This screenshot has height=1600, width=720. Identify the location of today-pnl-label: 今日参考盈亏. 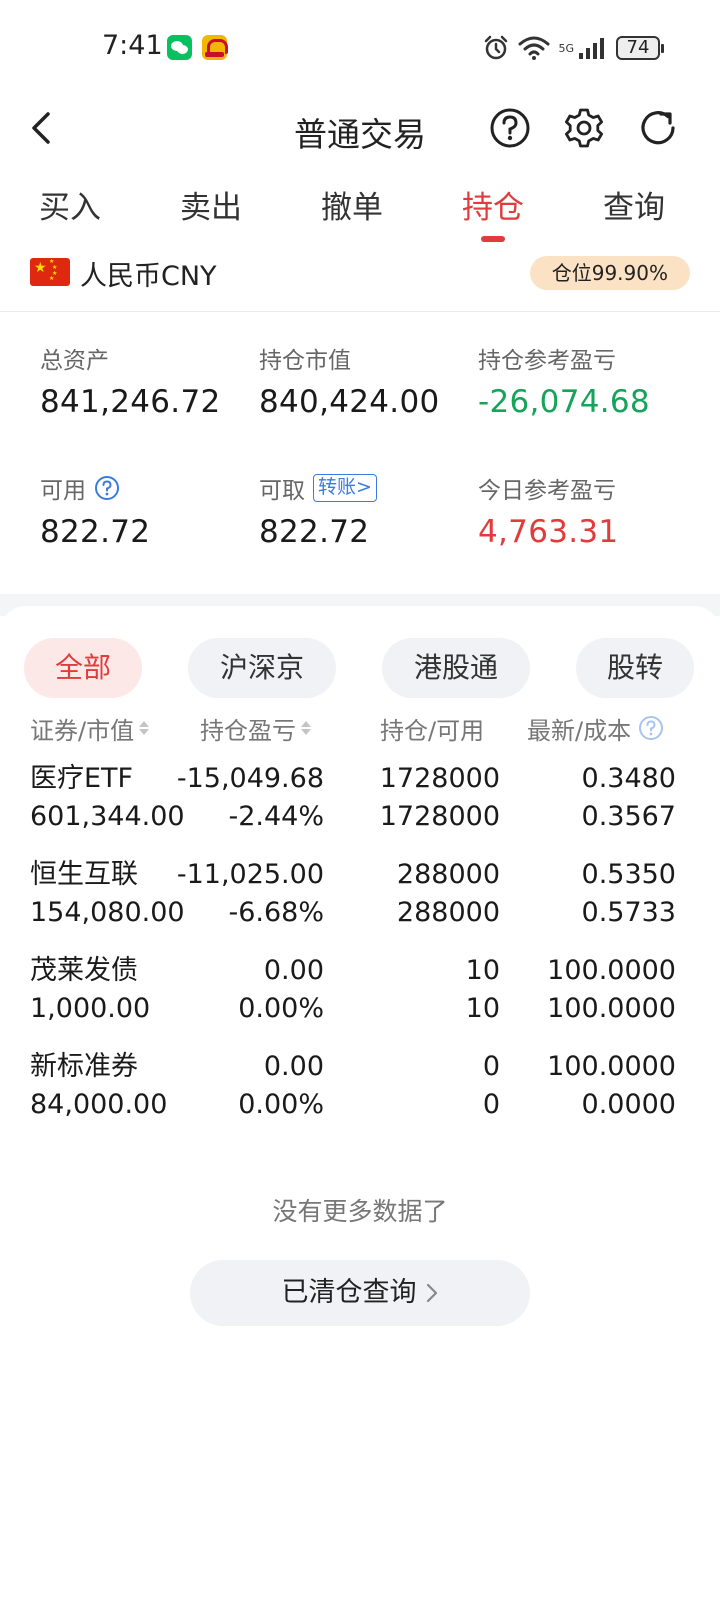
(547, 491).